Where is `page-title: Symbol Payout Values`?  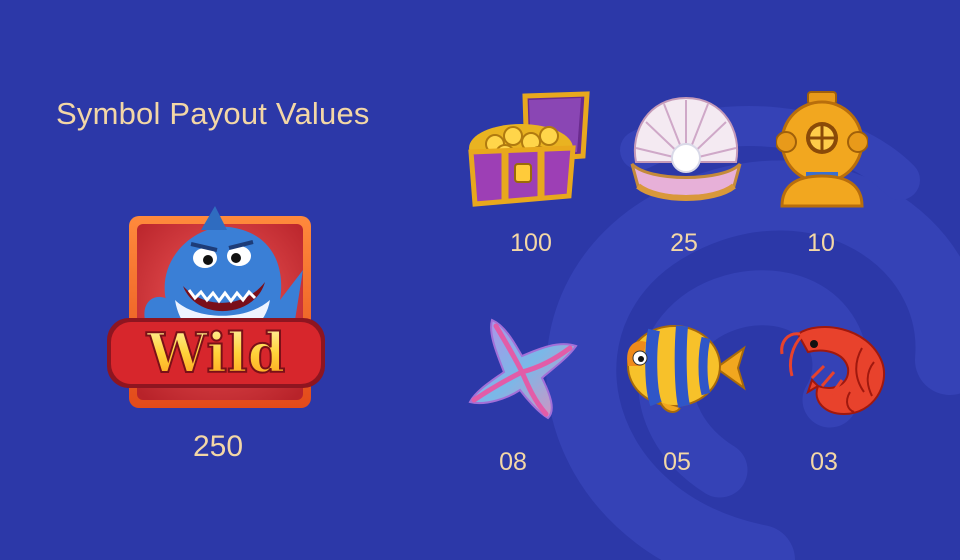
page-title: Symbol Payout Values is located at coordinates (213, 113).